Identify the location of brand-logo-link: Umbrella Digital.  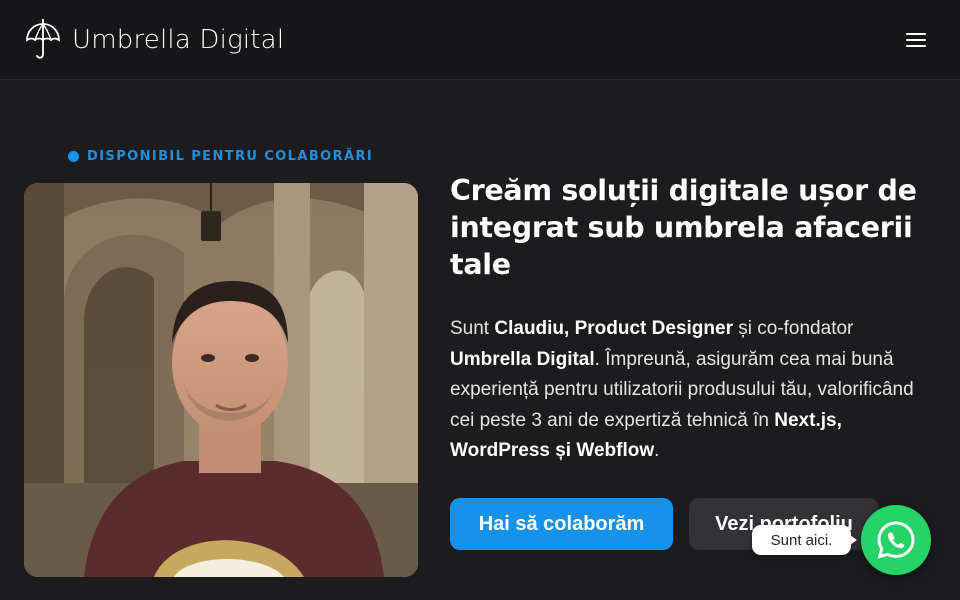
(154, 40).